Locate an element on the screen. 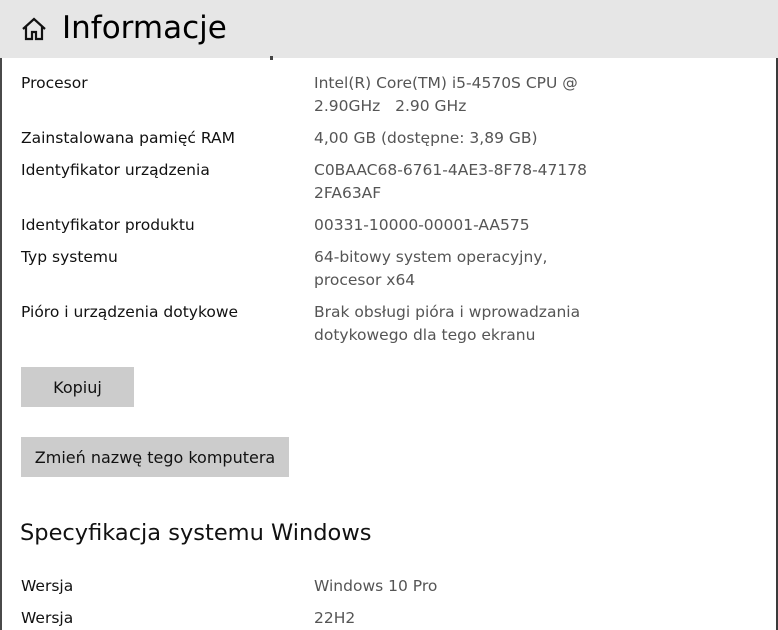 The height and width of the screenshot is (630, 778). spec-label: Procesor is located at coordinates (54, 83).